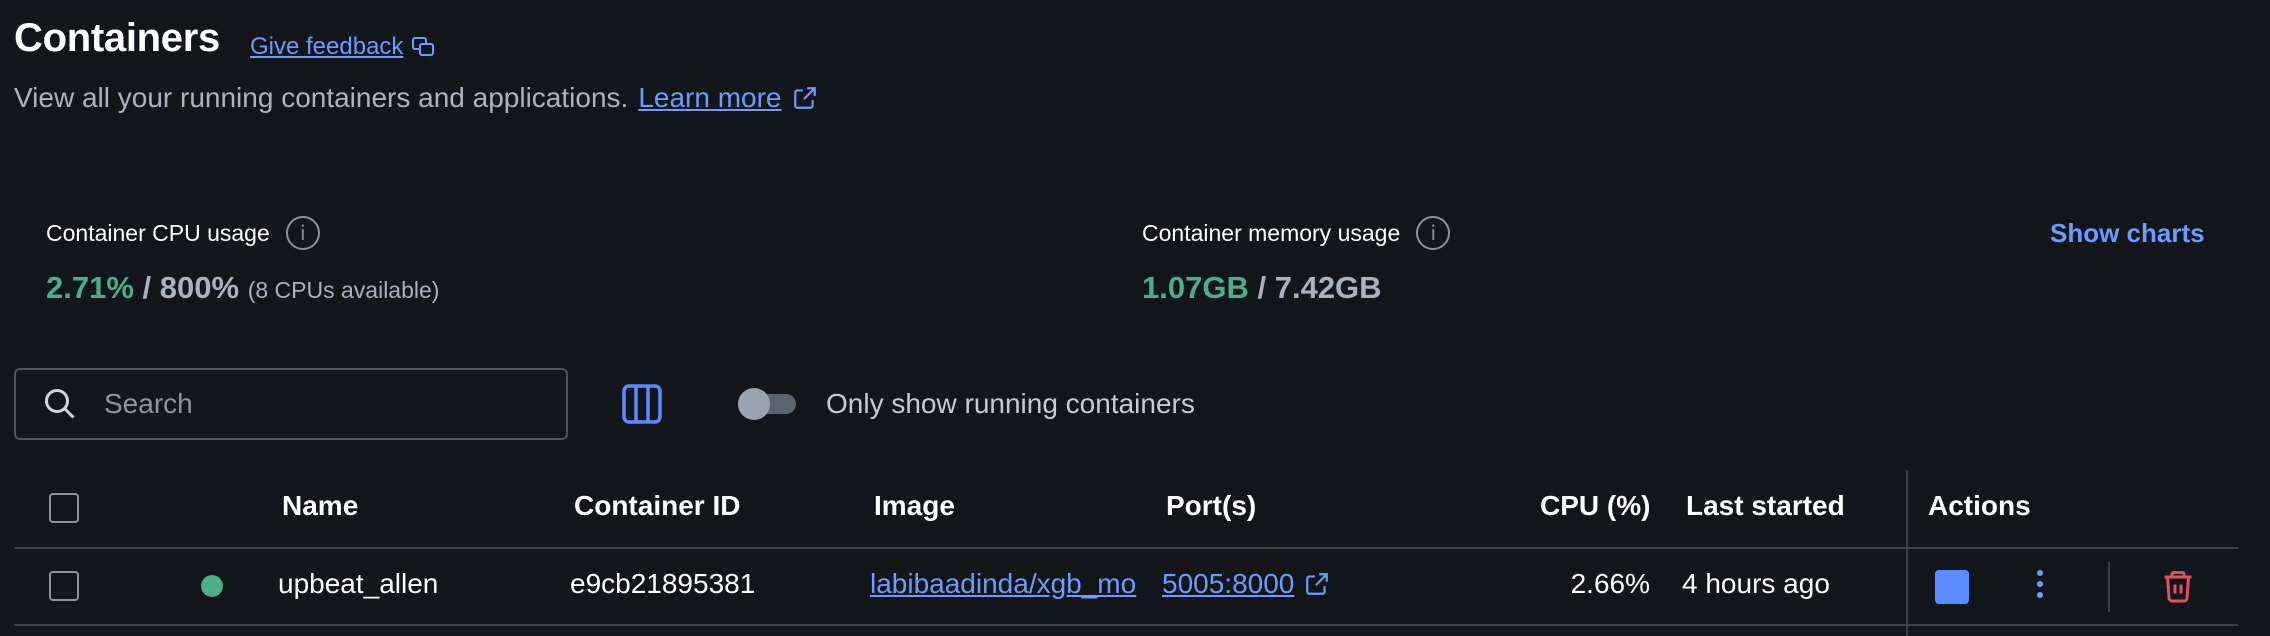  Describe the element at coordinates (1228, 584) in the screenshot. I see `port-link: 5005:8000` at that location.